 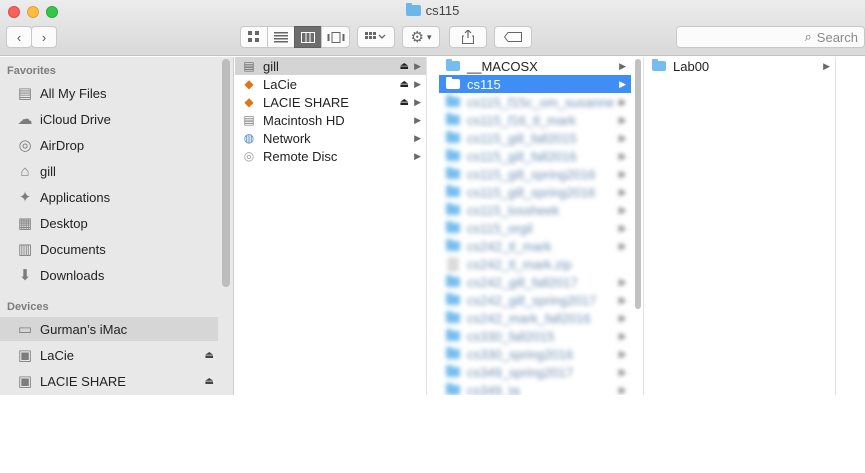 What do you see at coordinates (535, 66) in the screenshot?
I see `column-item-macosx: __MACOSX ▶` at bounding box center [535, 66].